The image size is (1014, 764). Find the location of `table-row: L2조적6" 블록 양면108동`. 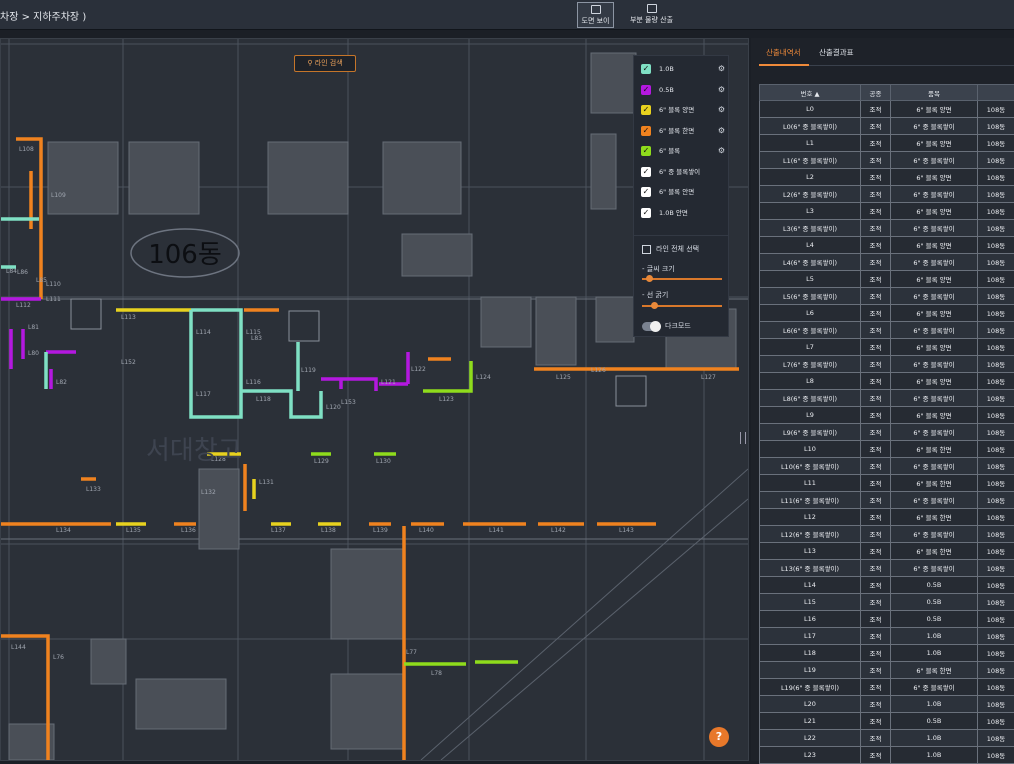

table-row: L2조적6" 블록 양면108동 is located at coordinates (887, 177).